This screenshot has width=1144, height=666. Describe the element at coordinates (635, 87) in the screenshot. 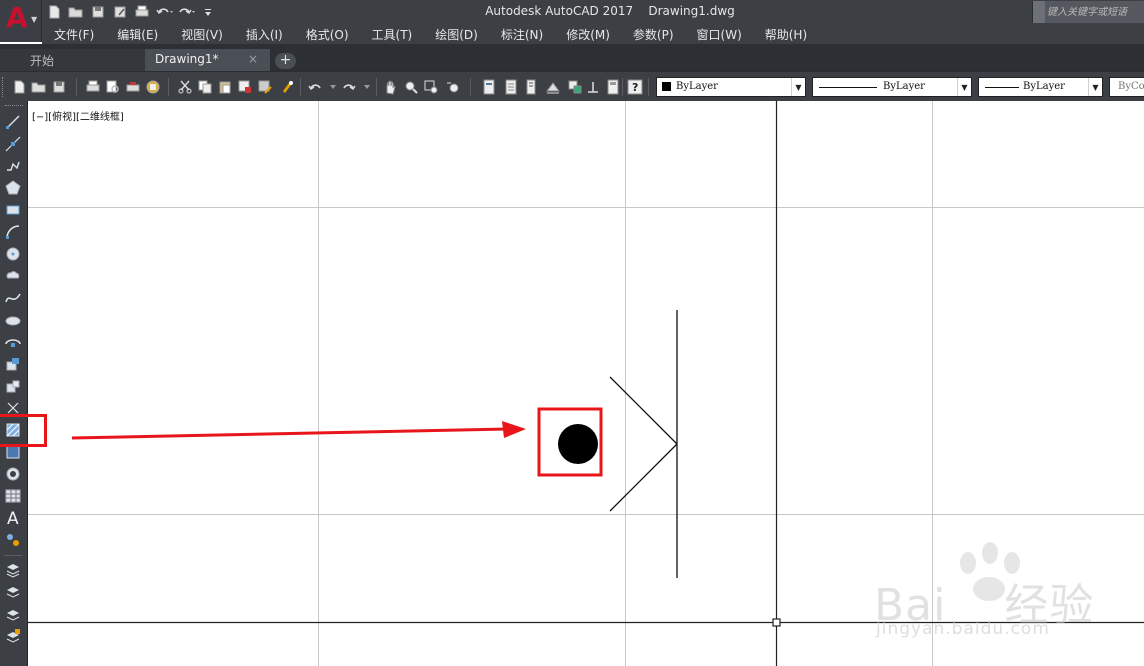

I see `help-icon: ?` at that location.